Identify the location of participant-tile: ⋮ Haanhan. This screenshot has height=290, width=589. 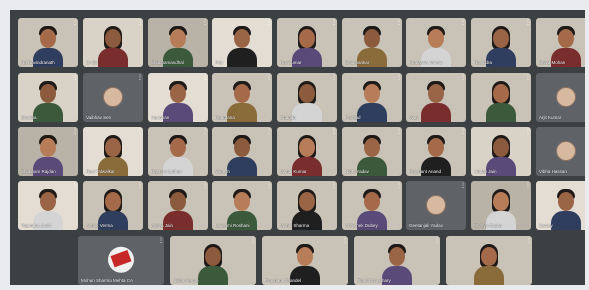
(178, 97).